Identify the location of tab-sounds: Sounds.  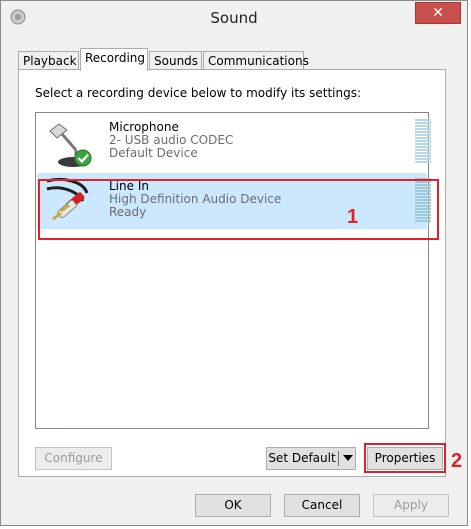
(175, 60).